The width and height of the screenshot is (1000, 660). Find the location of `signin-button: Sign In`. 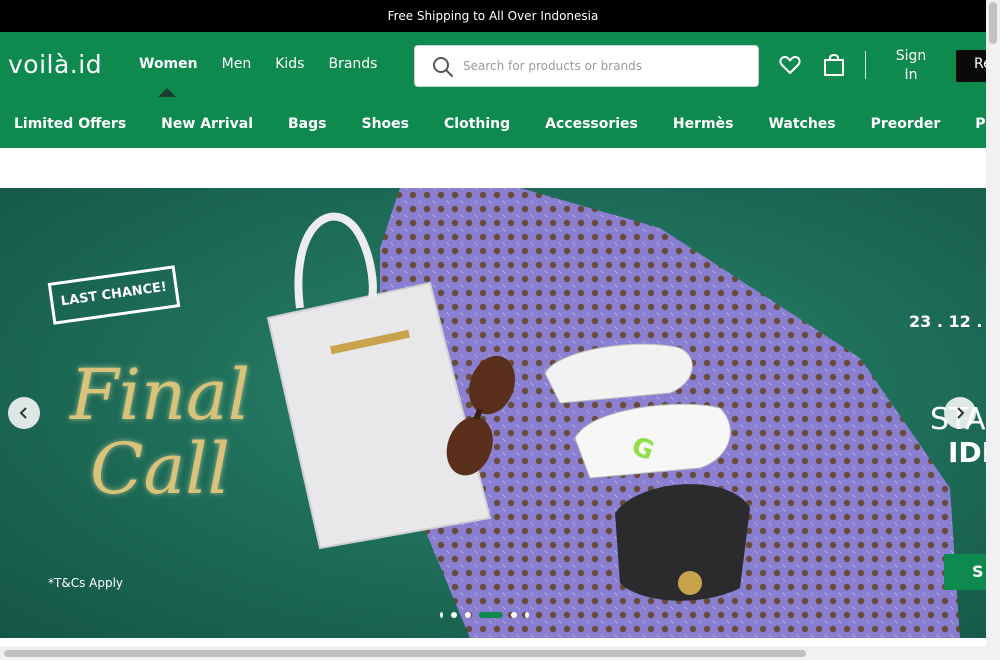

signin-button: Sign In is located at coordinates (911, 66).